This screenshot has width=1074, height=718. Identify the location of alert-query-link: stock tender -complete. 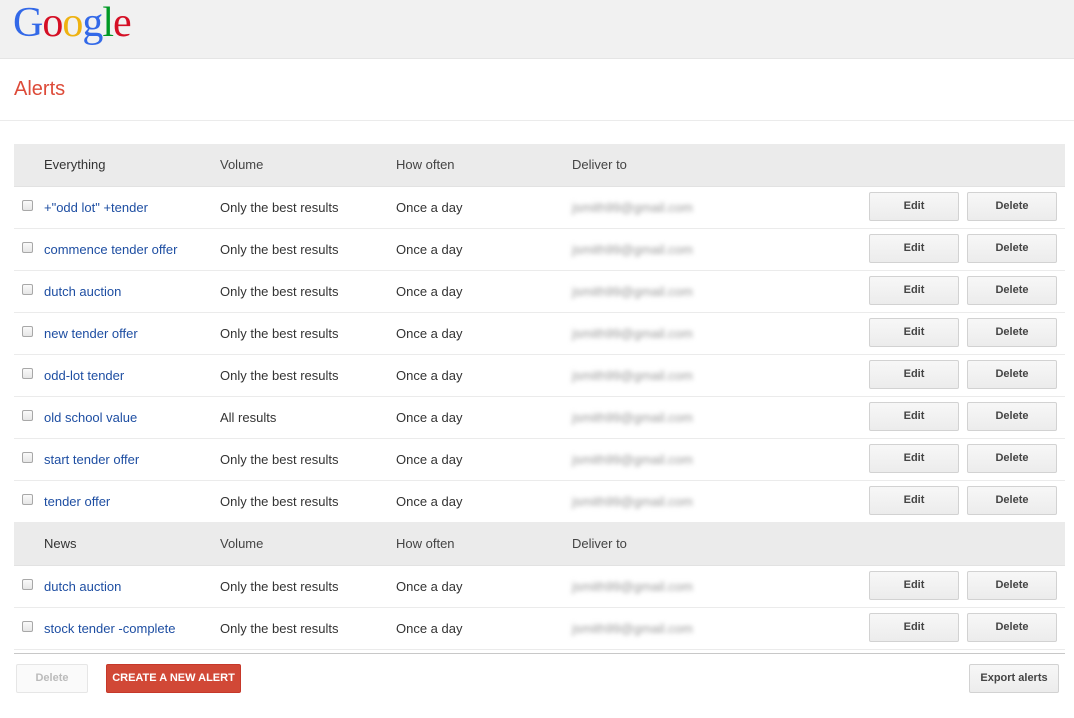
(110, 628).